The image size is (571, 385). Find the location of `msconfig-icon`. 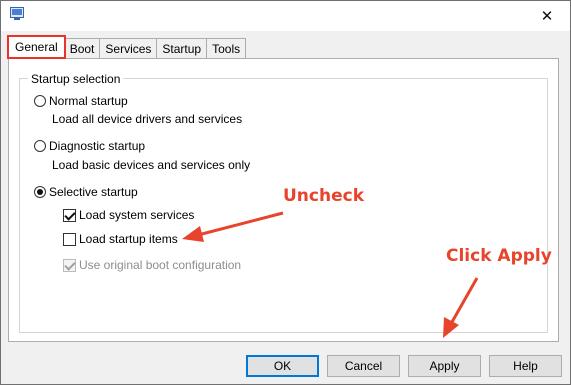

msconfig-icon is located at coordinates (17, 13).